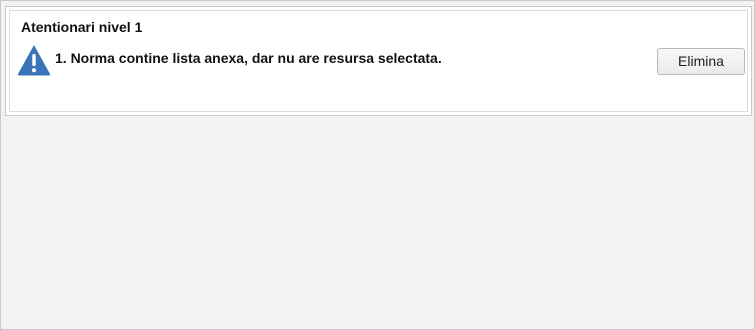 The image size is (755, 330). What do you see at coordinates (701, 61) in the screenshot?
I see `delete-button: Elimina` at bounding box center [701, 61].